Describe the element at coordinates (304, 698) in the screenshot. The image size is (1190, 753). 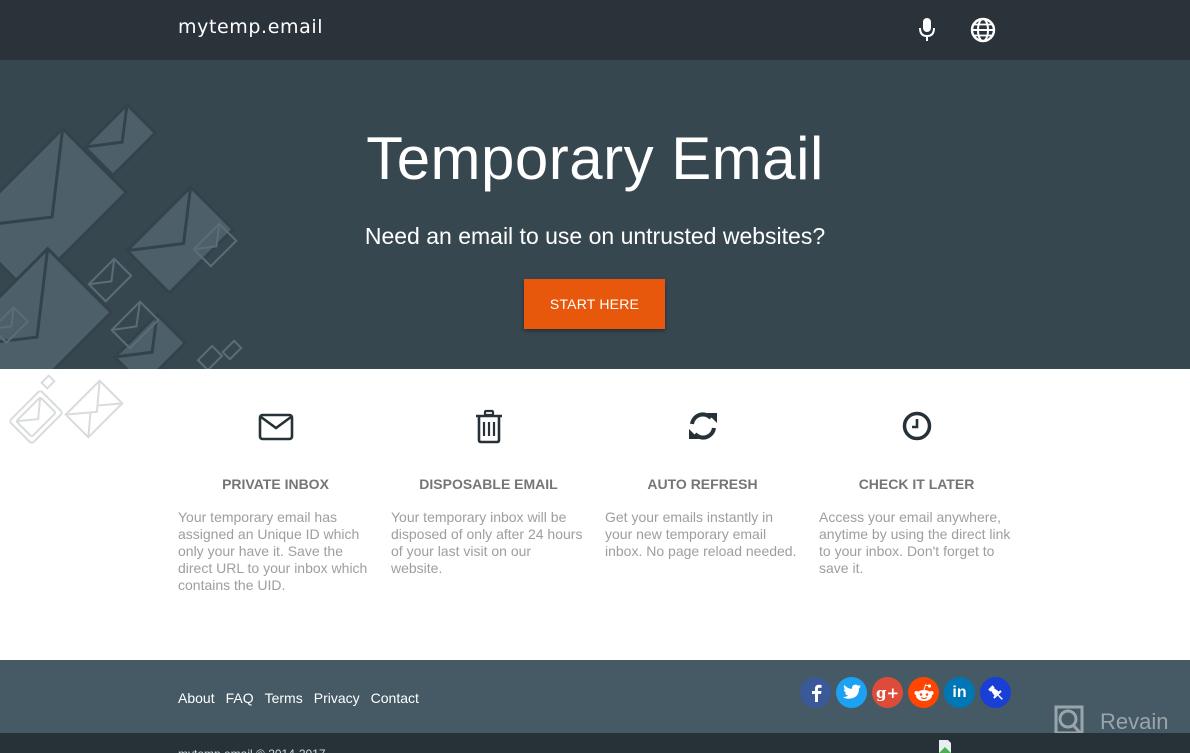
I see `footer-links: About FAQ Terms Privacy Contact` at that location.